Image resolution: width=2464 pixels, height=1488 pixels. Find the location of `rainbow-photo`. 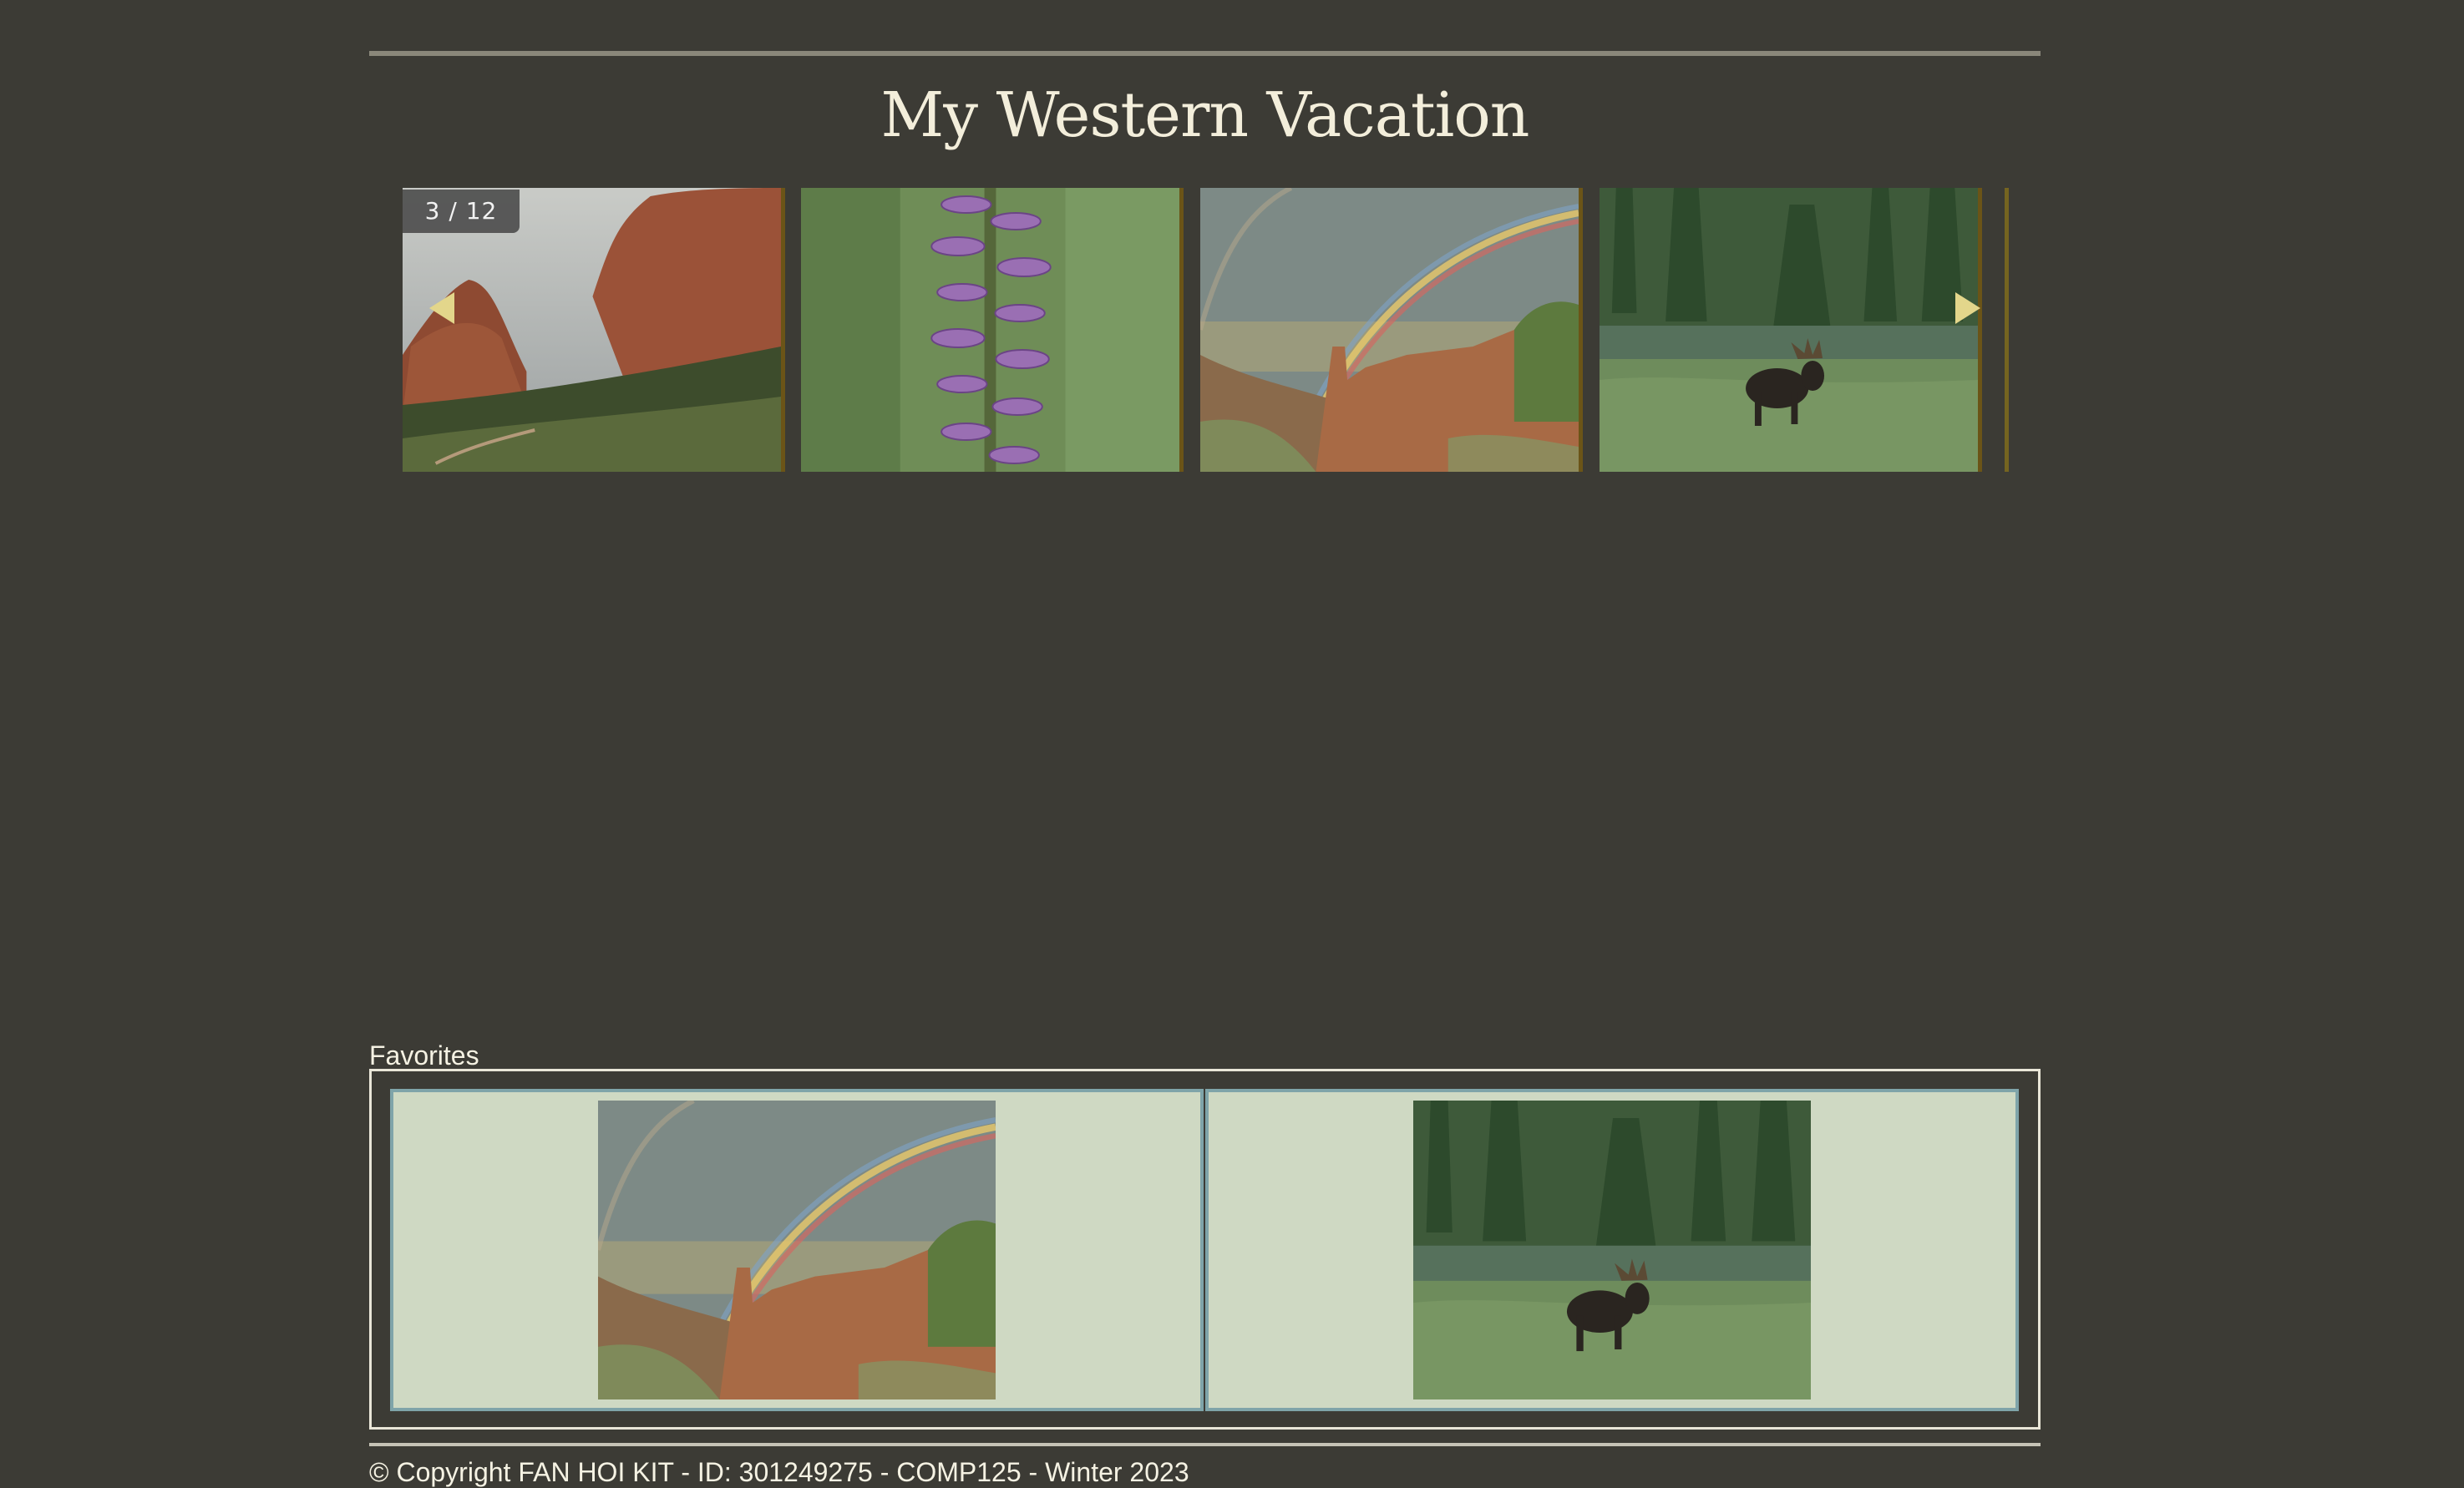

rainbow-photo is located at coordinates (1390, 330).